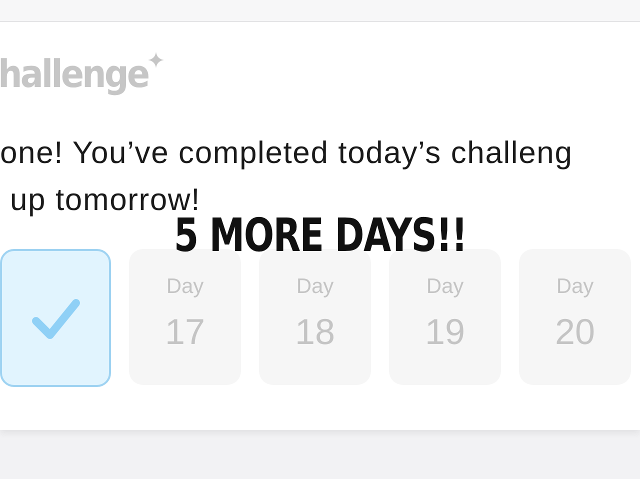 Image resolution: width=640 pixels, height=479 pixels. Describe the element at coordinates (55, 318) in the screenshot. I see `completed-day-tile` at that location.